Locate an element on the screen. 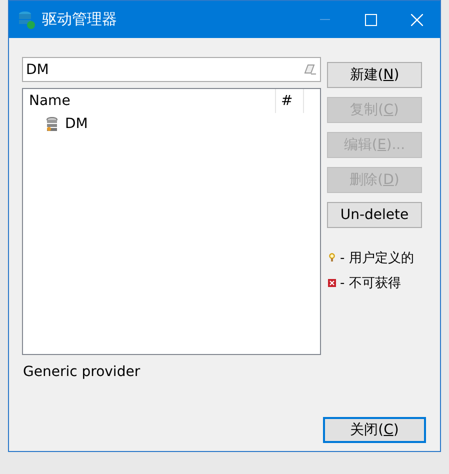 This screenshot has height=474, width=449. close-icon is located at coordinates (417, 20).